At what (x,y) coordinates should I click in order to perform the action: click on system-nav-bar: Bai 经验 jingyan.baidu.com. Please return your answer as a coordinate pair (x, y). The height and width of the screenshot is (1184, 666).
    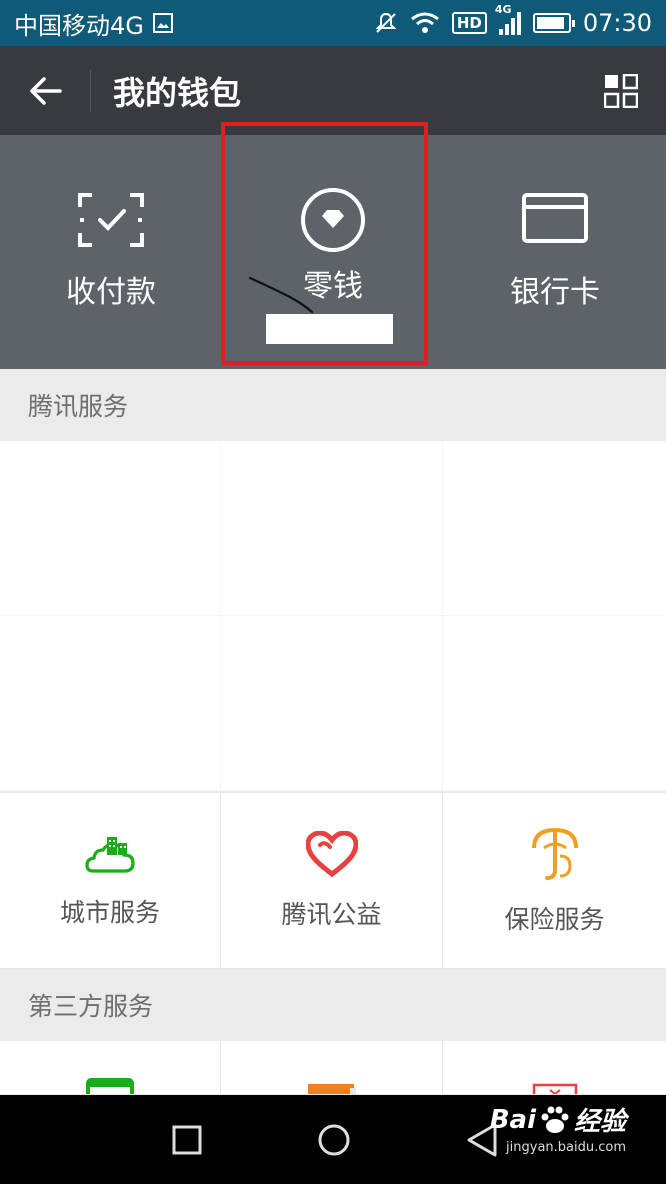
    Looking at the image, I should click on (333, 1139).